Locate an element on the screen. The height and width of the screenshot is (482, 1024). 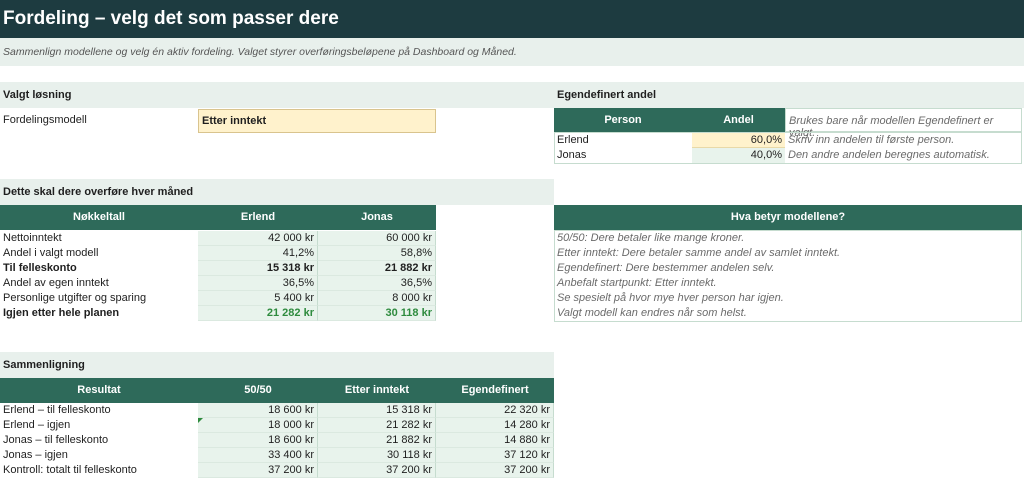
monthly-value-b: 36,5% is located at coordinates (377, 283).